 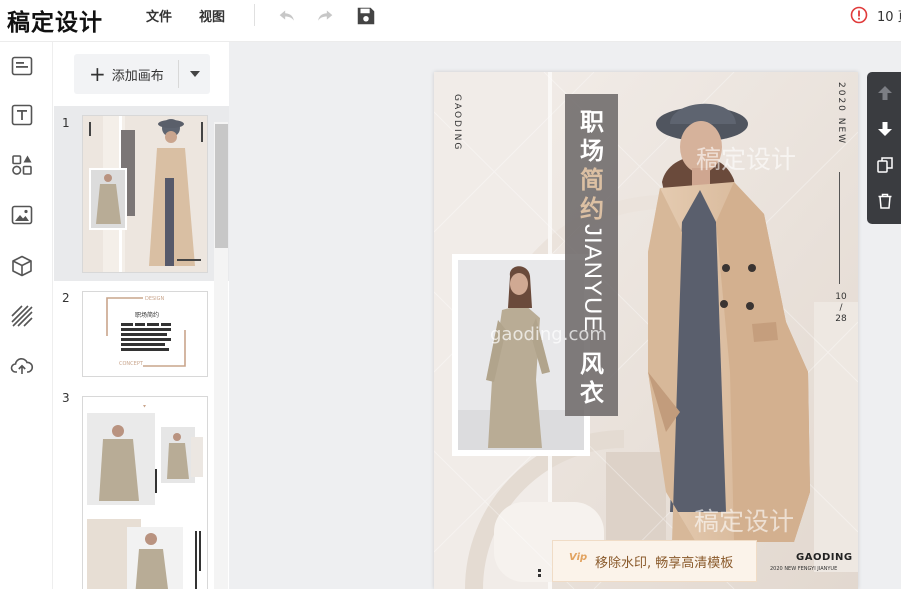 What do you see at coordinates (366, 16) in the screenshot?
I see `save-icon` at bounding box center [366, 16].